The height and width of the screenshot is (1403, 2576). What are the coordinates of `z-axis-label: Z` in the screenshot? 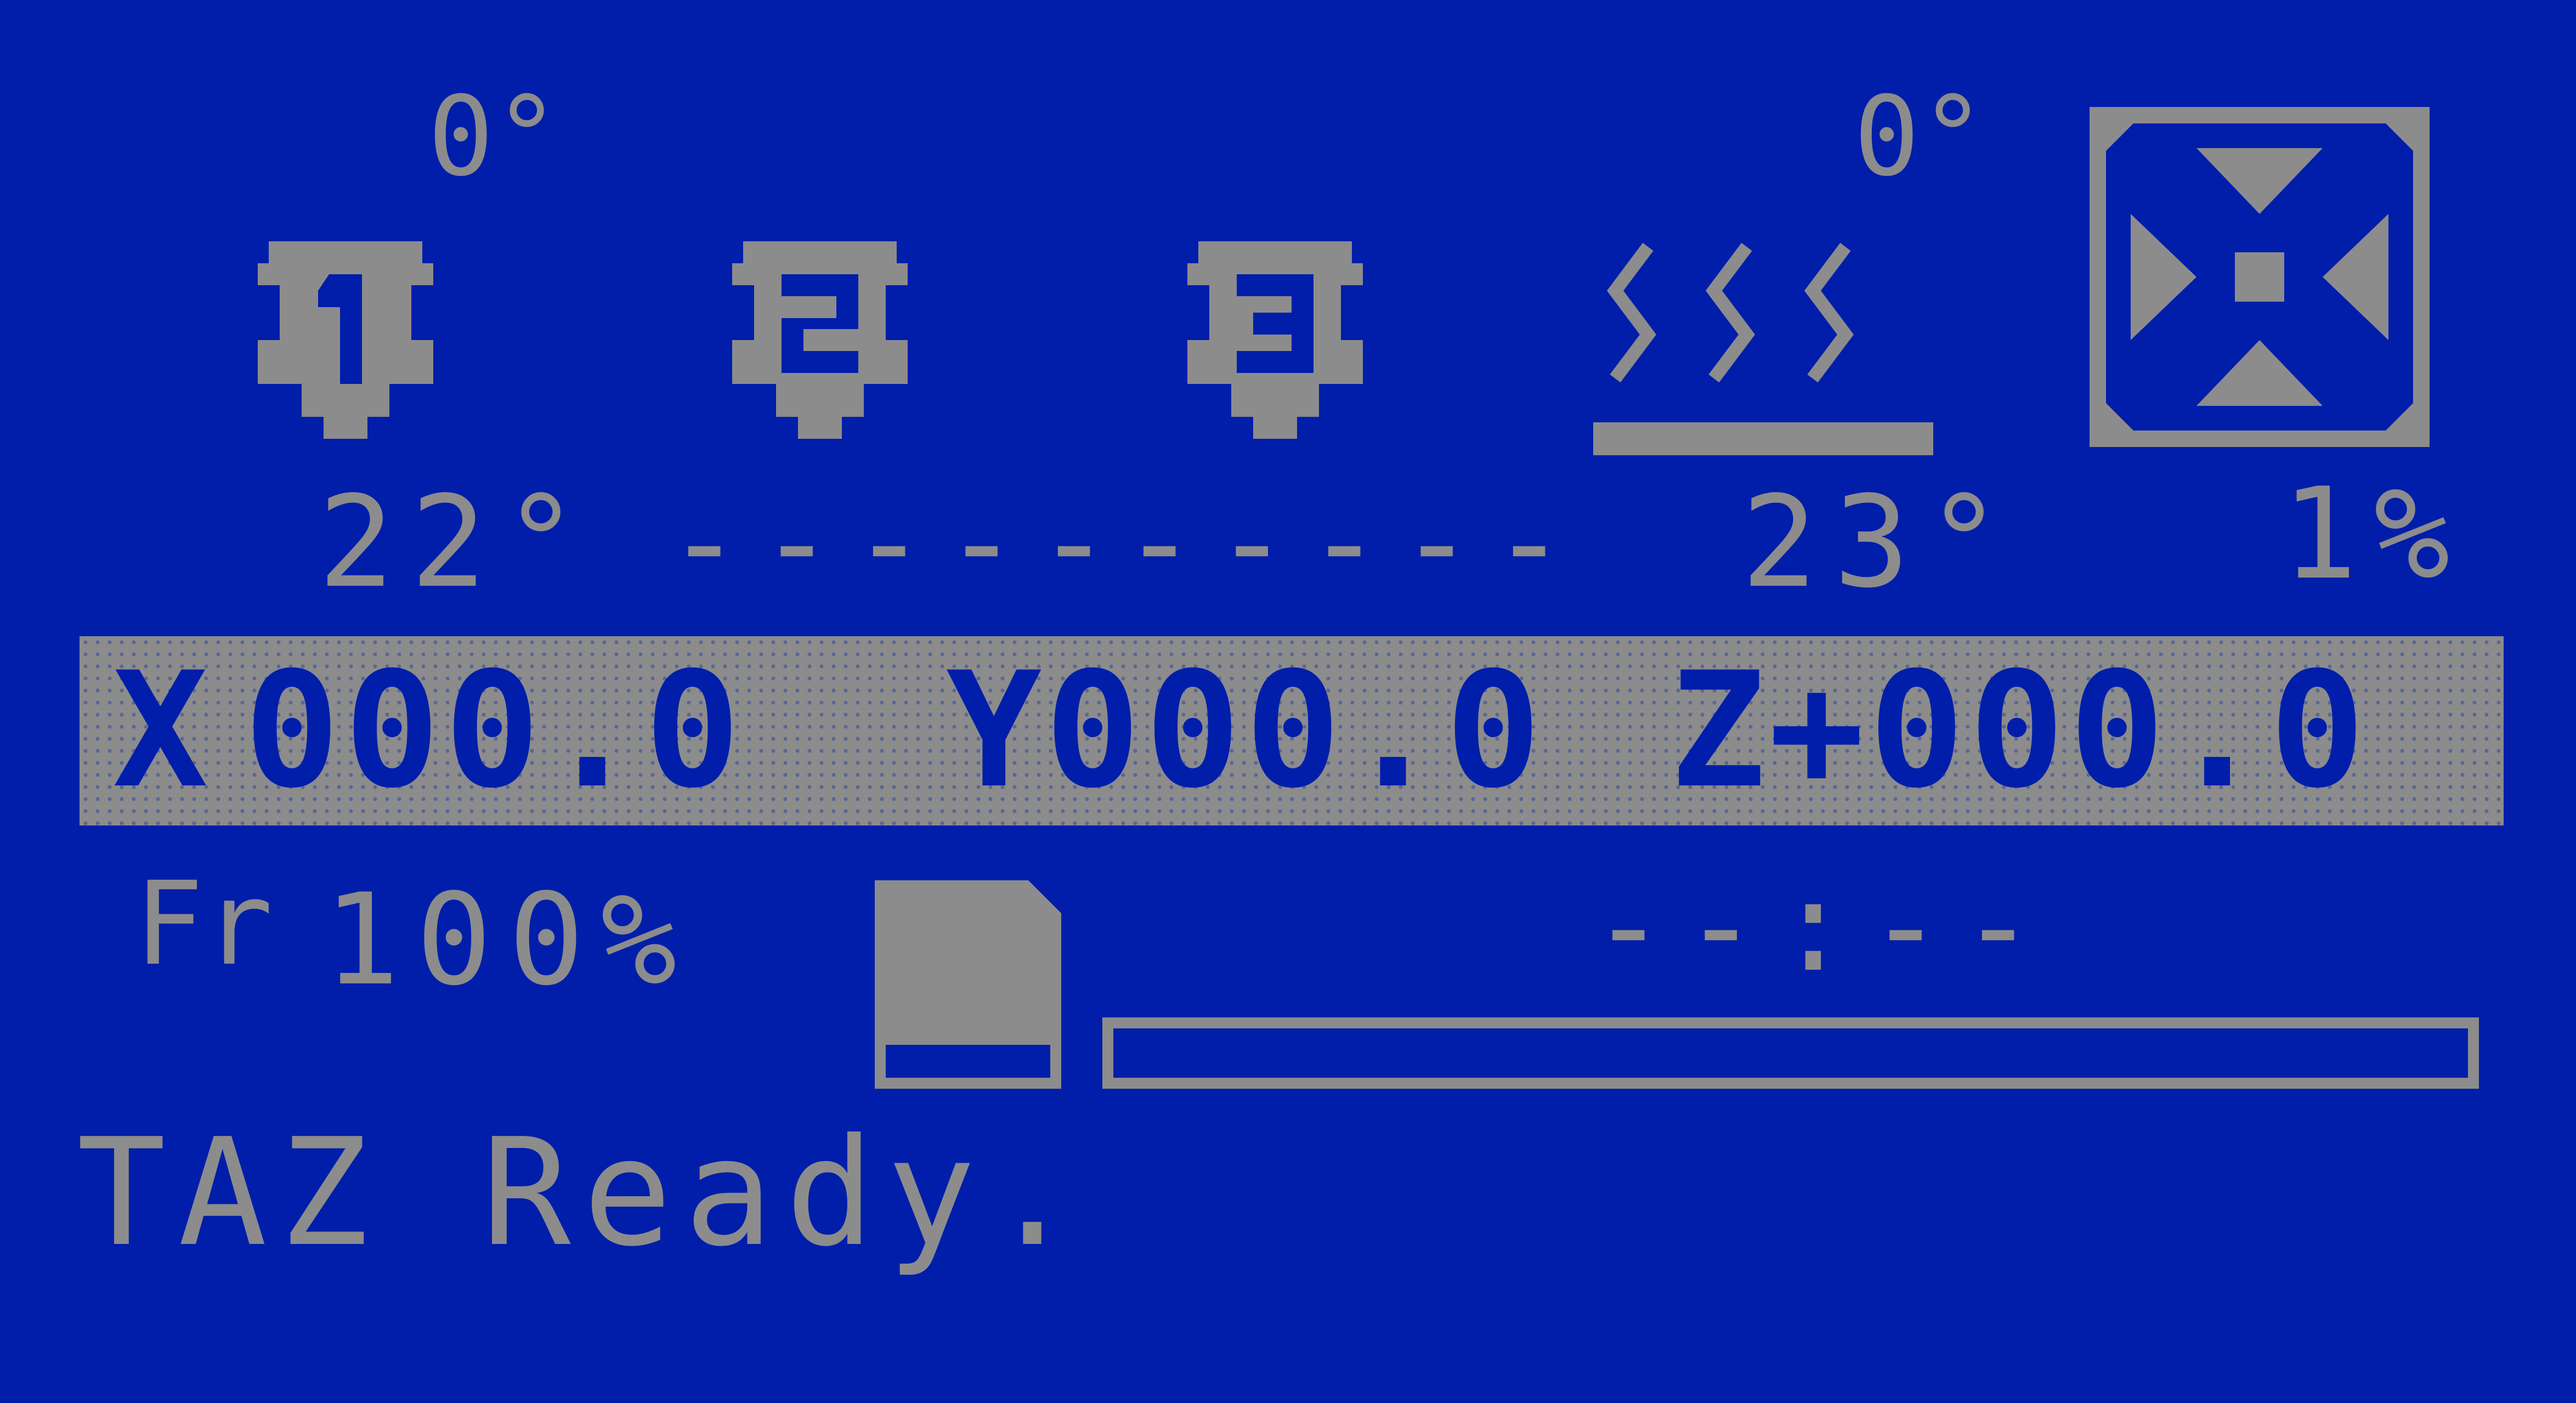 It's located at (1720, 731).